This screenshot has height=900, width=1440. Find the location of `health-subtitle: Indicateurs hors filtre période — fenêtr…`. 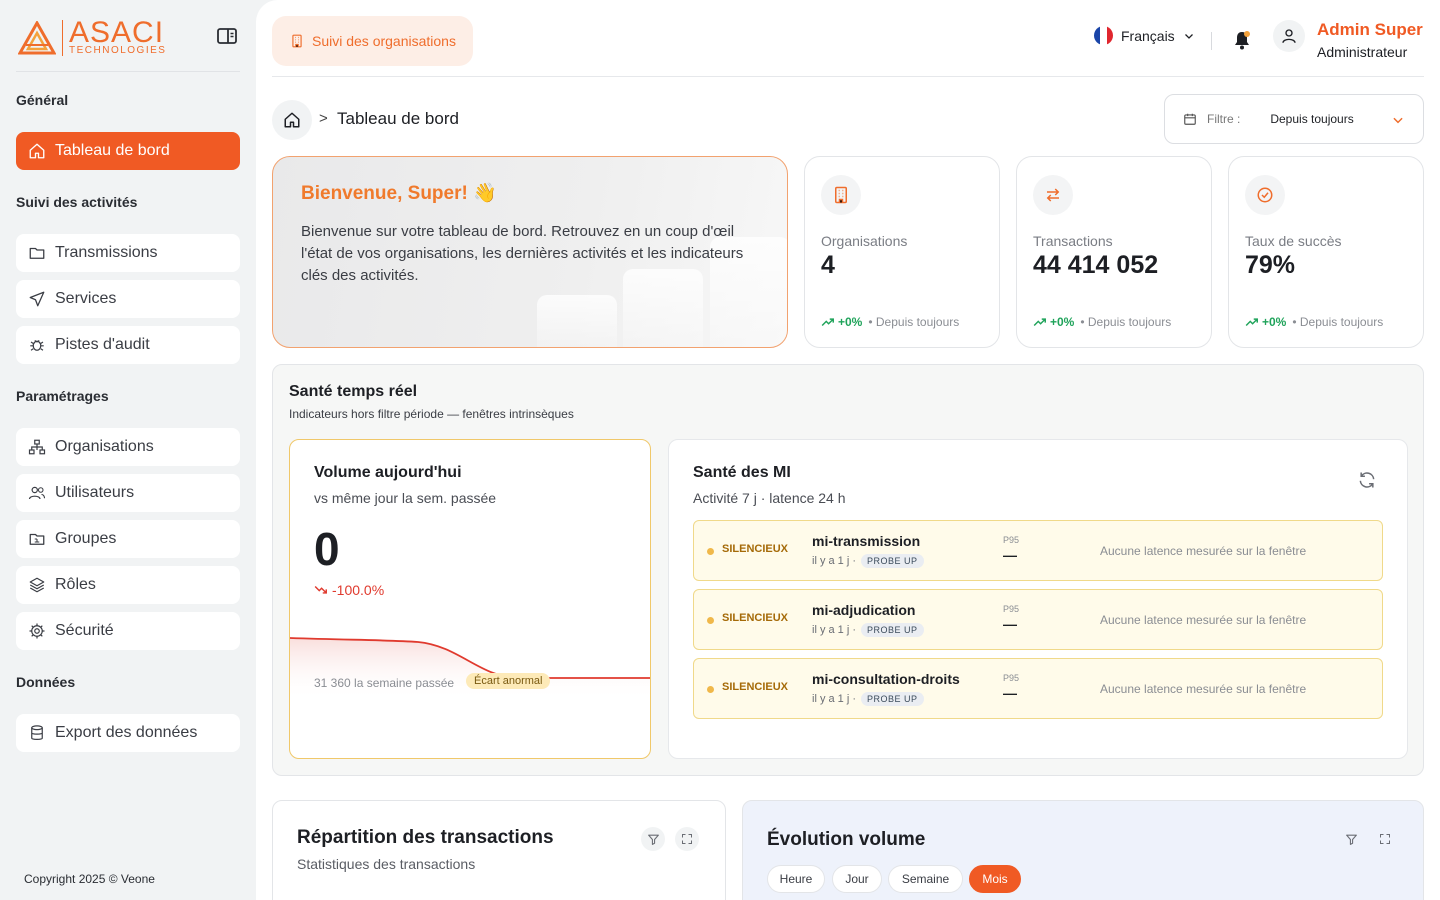

health-subtitle: Indicateurs hors filtre période — fenêtr… is located at coordinates (431, 414).